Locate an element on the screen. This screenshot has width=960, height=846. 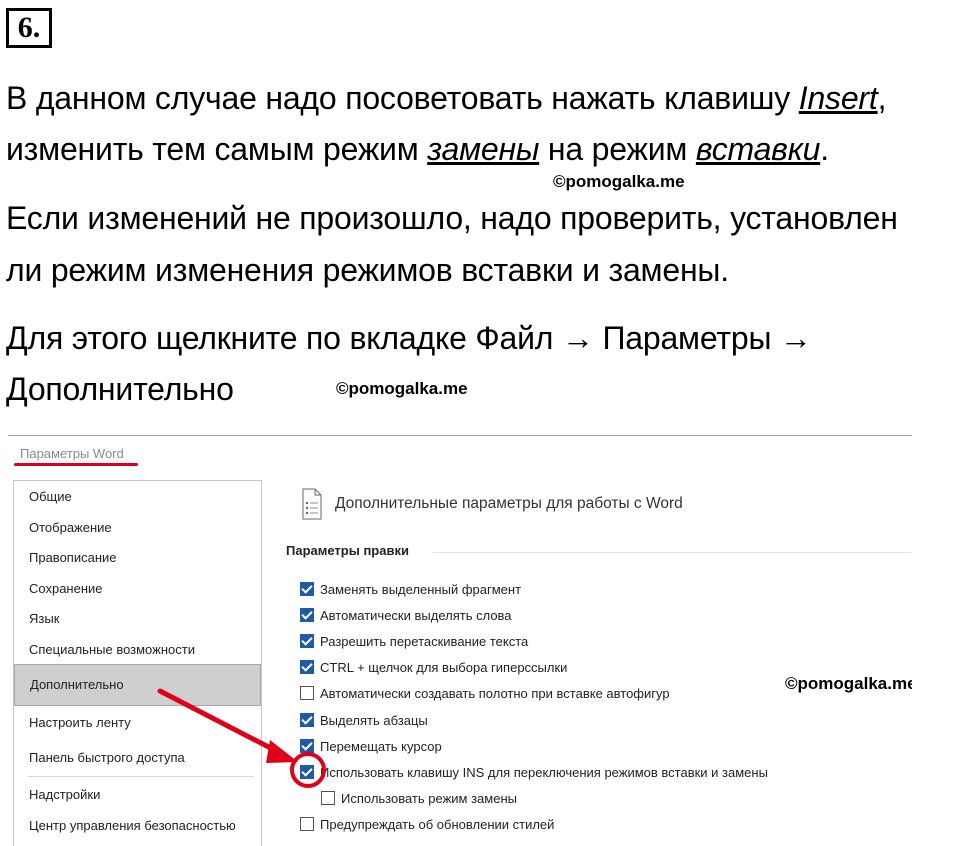
text-segment: . is located at coordinates (824, 149).